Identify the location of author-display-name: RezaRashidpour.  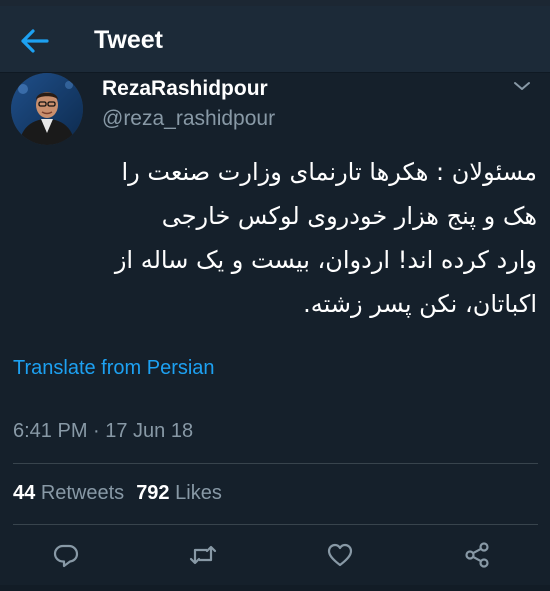
(185, 89).